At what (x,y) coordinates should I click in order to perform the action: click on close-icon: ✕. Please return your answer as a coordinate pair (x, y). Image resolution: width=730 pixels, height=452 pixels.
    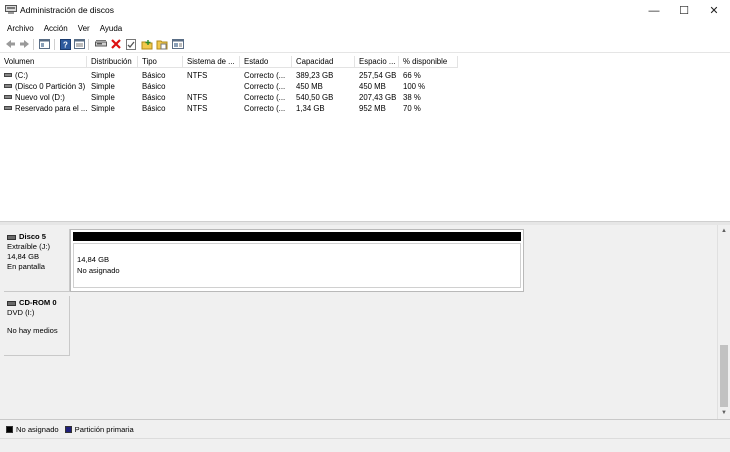
    Looking at the image, I should click on (714, 11).